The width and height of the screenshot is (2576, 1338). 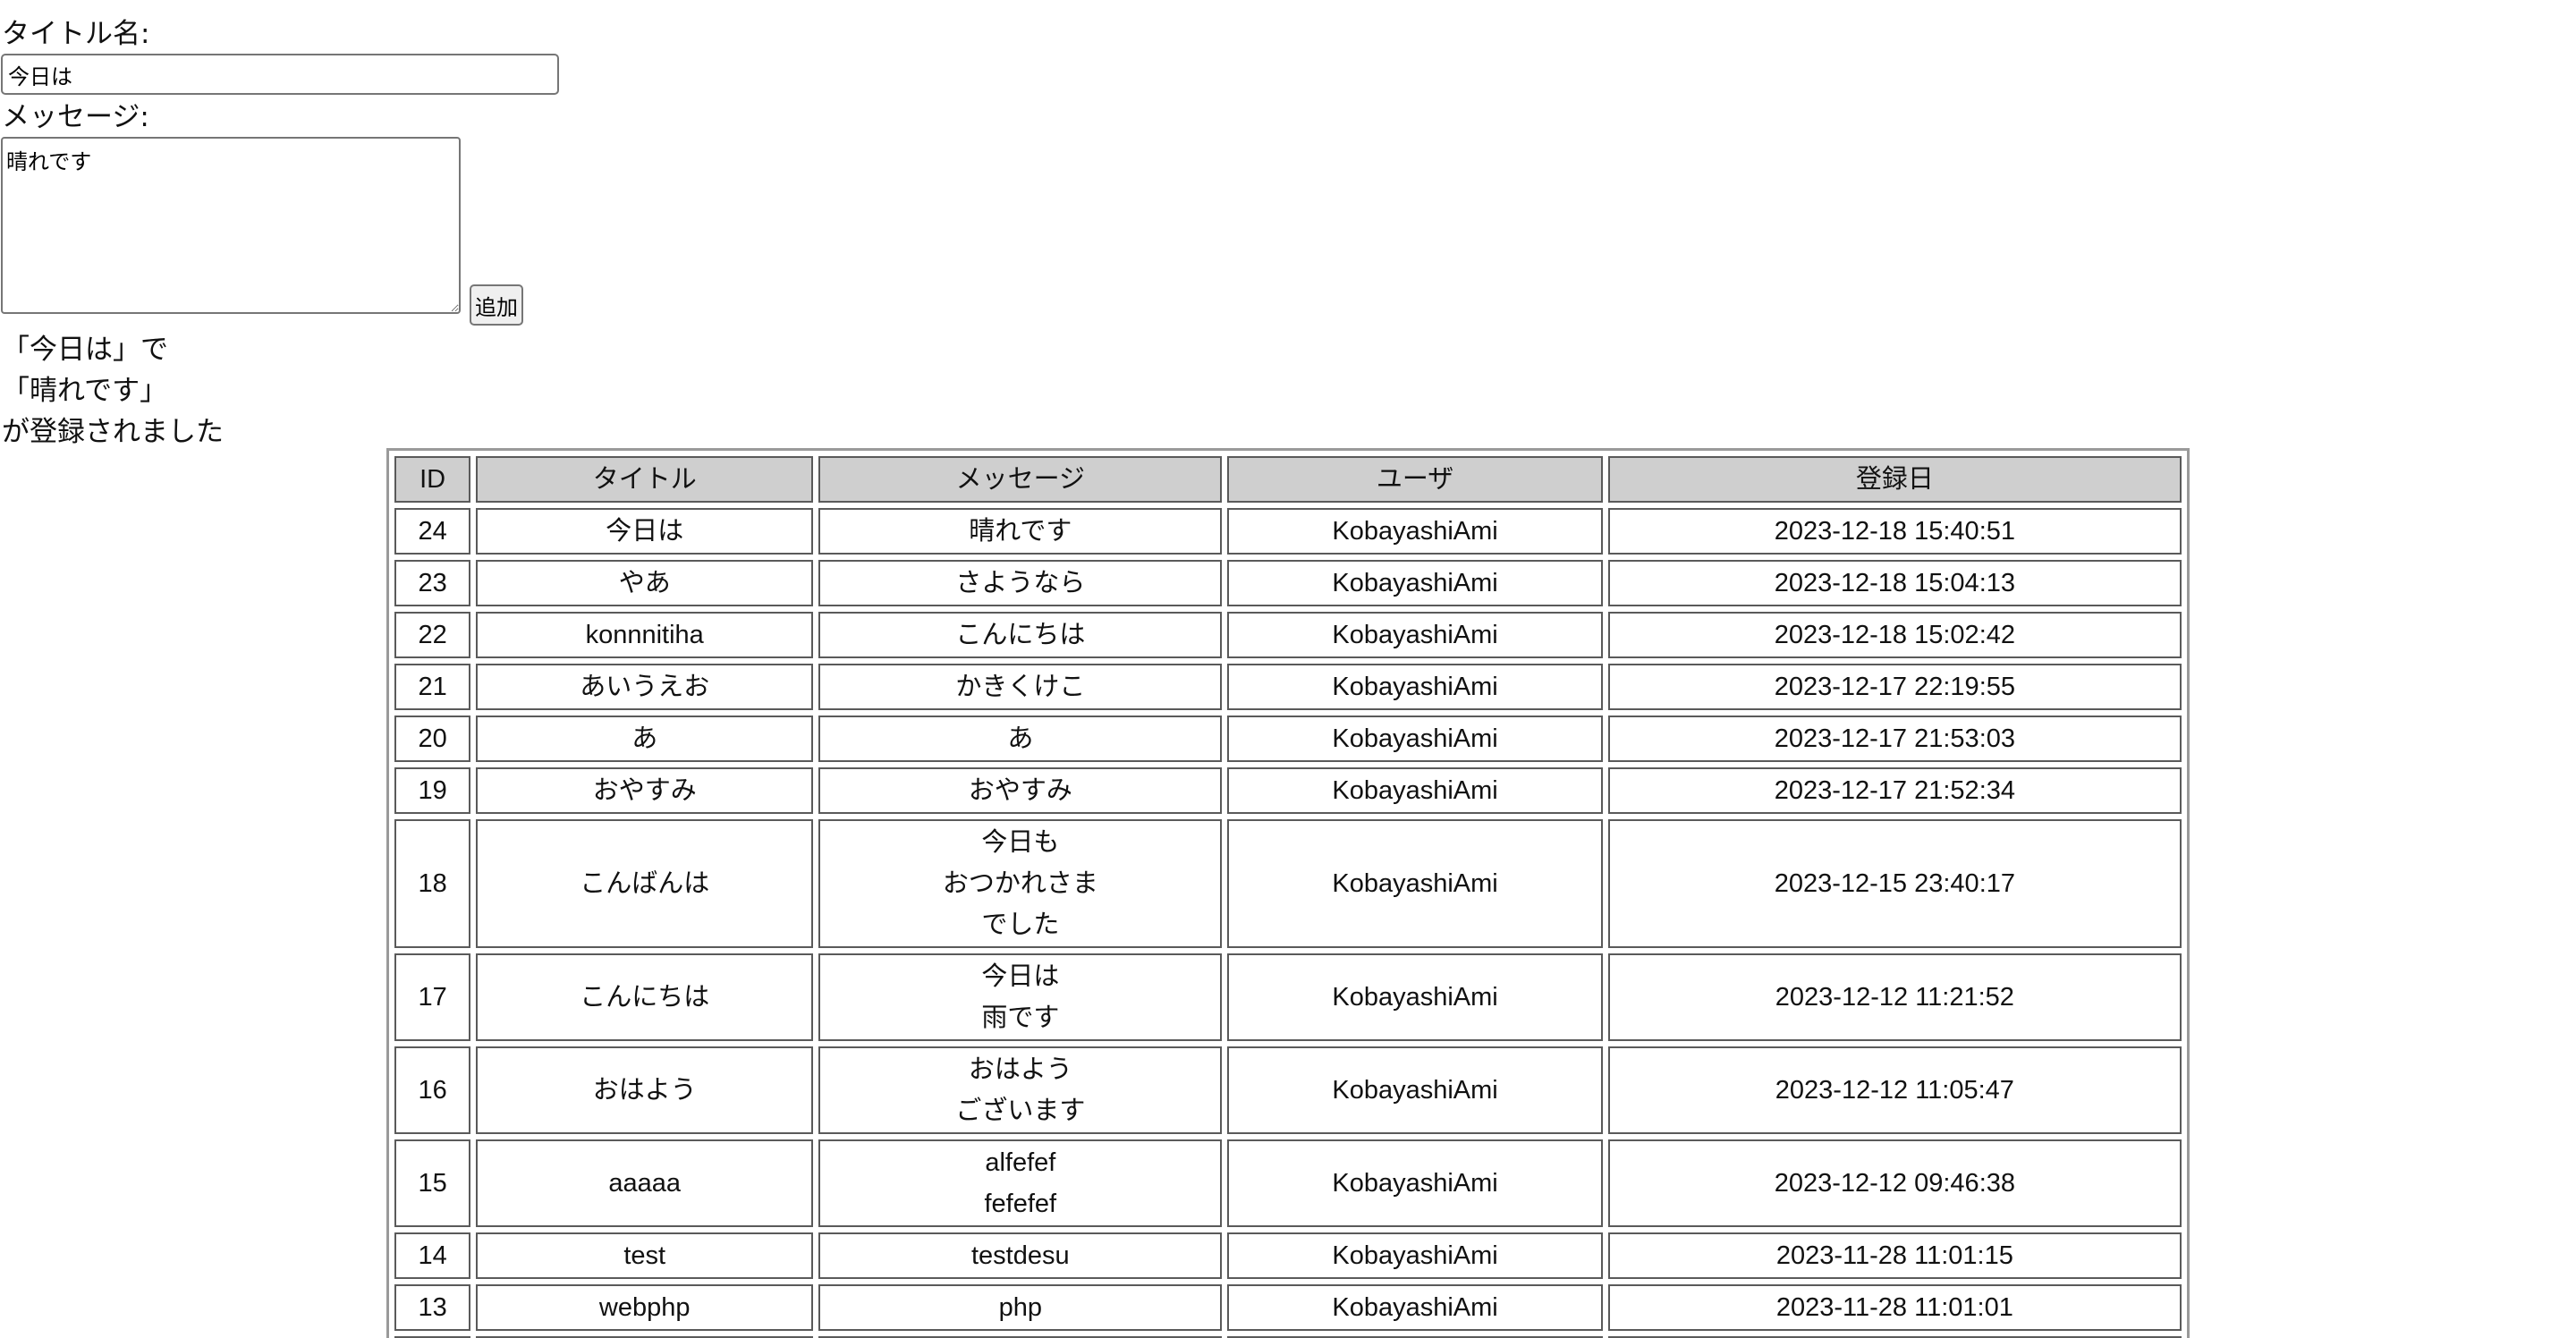 What do you see at coordinates (1020, 1183) in the screenshot?
I see `cell-message: alfefef fefefef` at bounding box center [1020, 1183].